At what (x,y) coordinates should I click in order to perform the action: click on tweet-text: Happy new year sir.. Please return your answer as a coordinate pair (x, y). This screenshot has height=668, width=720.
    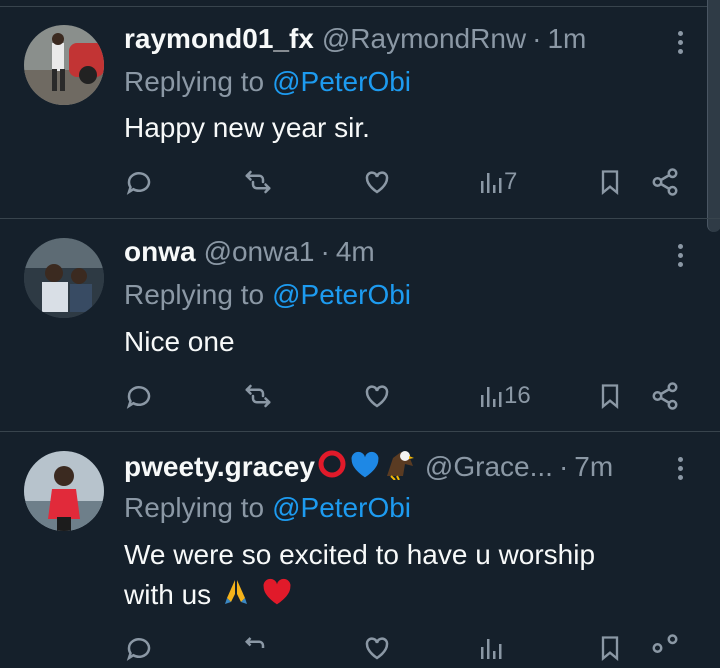
    Looking at the image, I should click on (404, 128).